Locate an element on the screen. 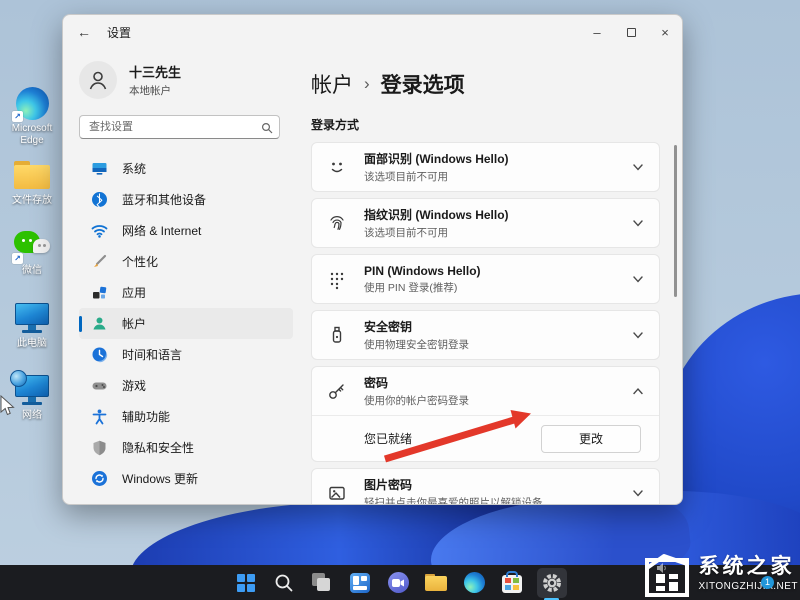 Image resolution: width=800 pixels, height=600 pixels. edge-shortcut-icon: ↗ is located at coordinates (31, 104).